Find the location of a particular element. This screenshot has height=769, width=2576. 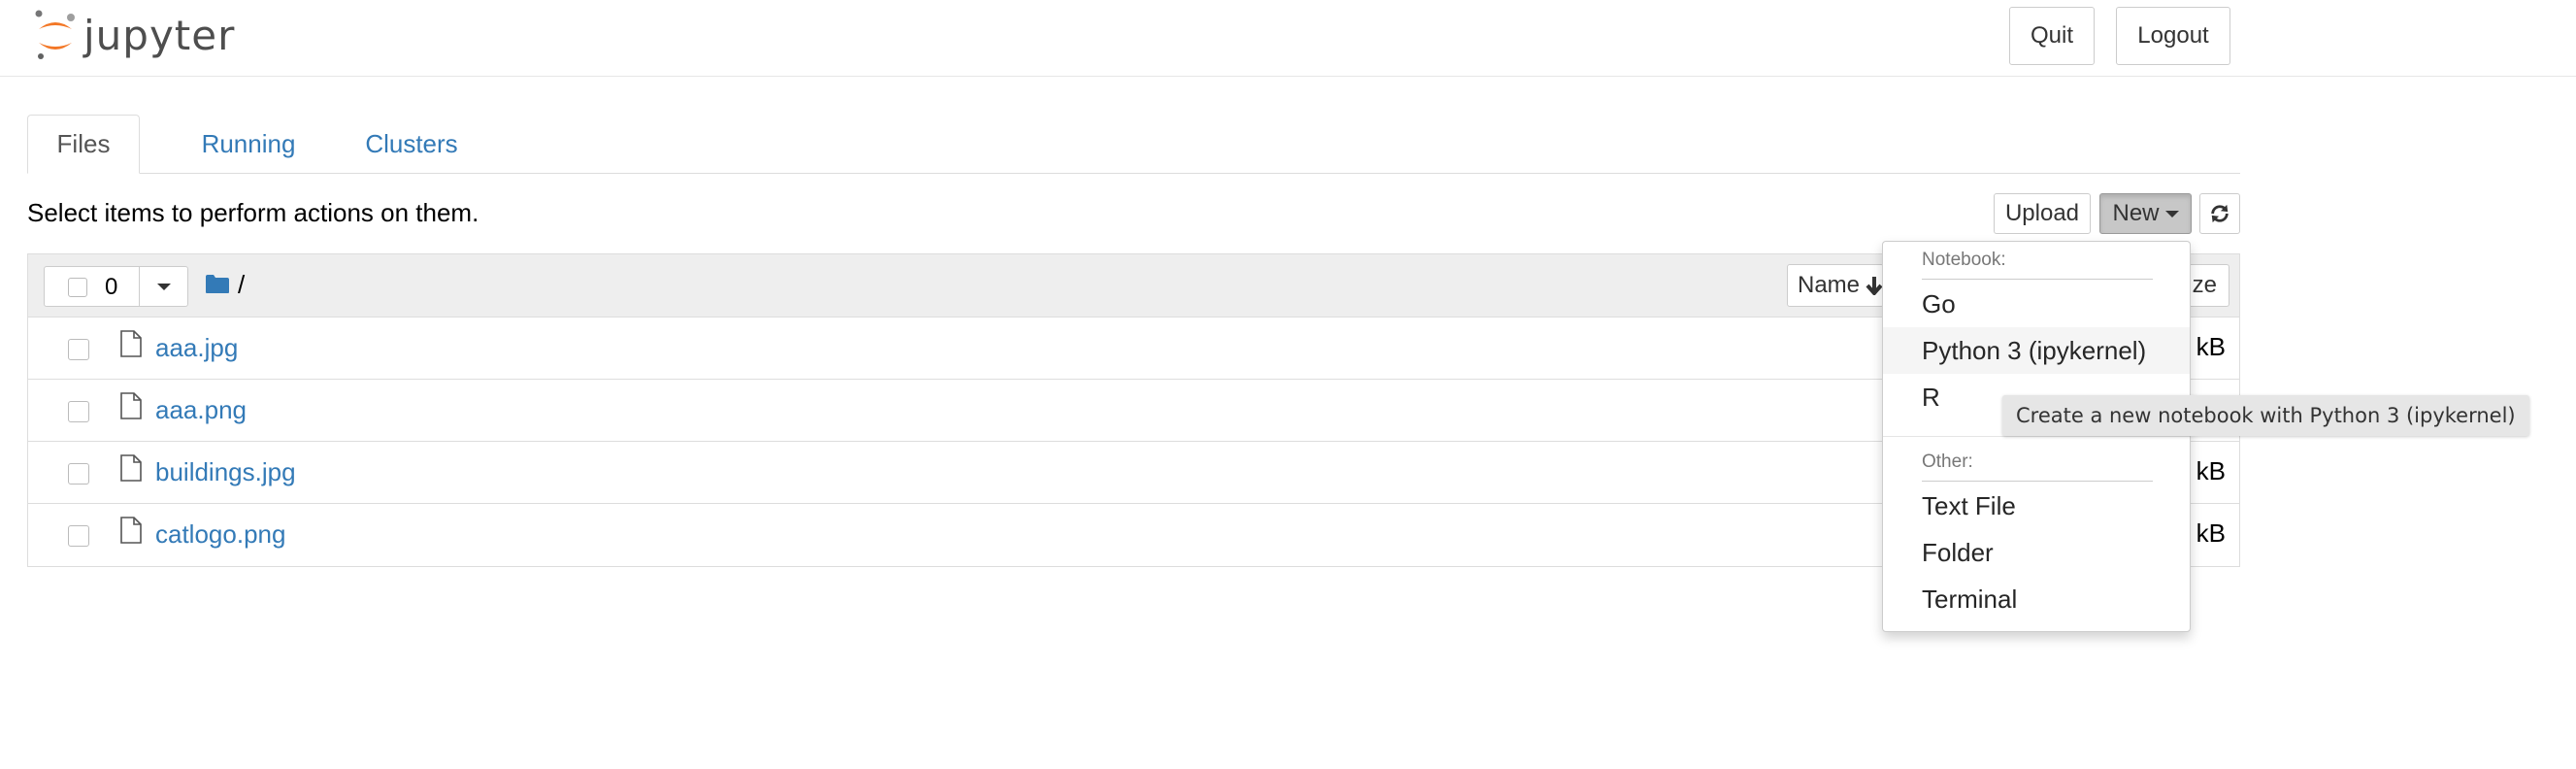

sort-by-name-button: Name is located at coordinates (1835, 285).